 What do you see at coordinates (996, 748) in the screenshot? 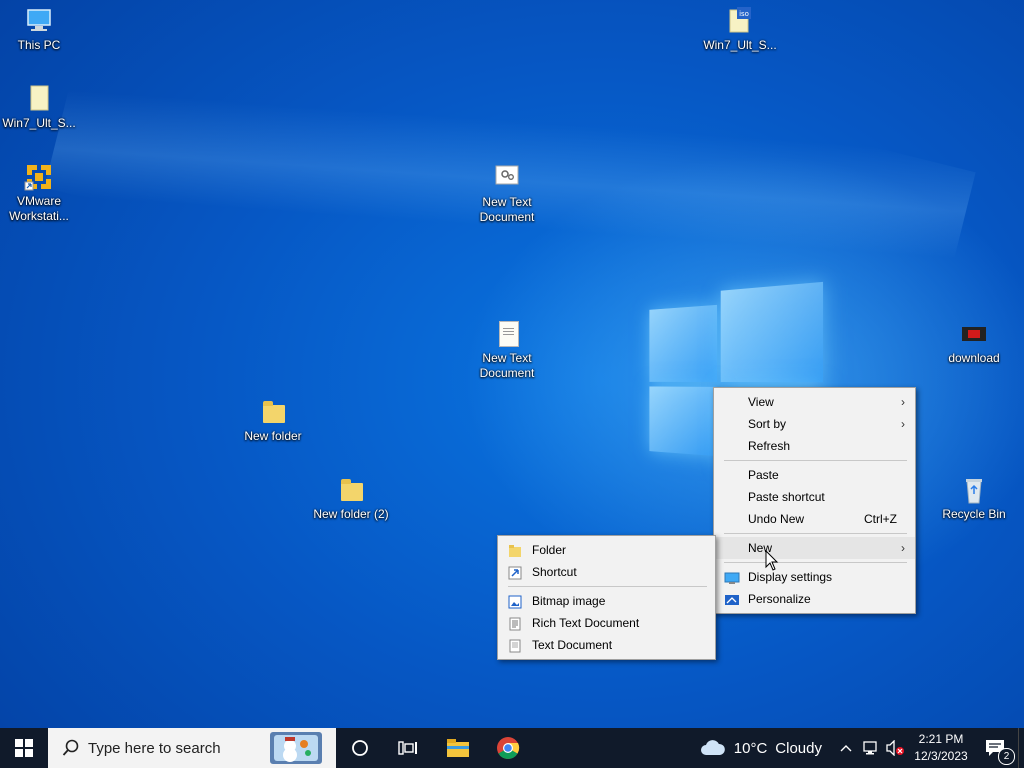
I see `action-center-button: 2` at bounding box center [996, 748].